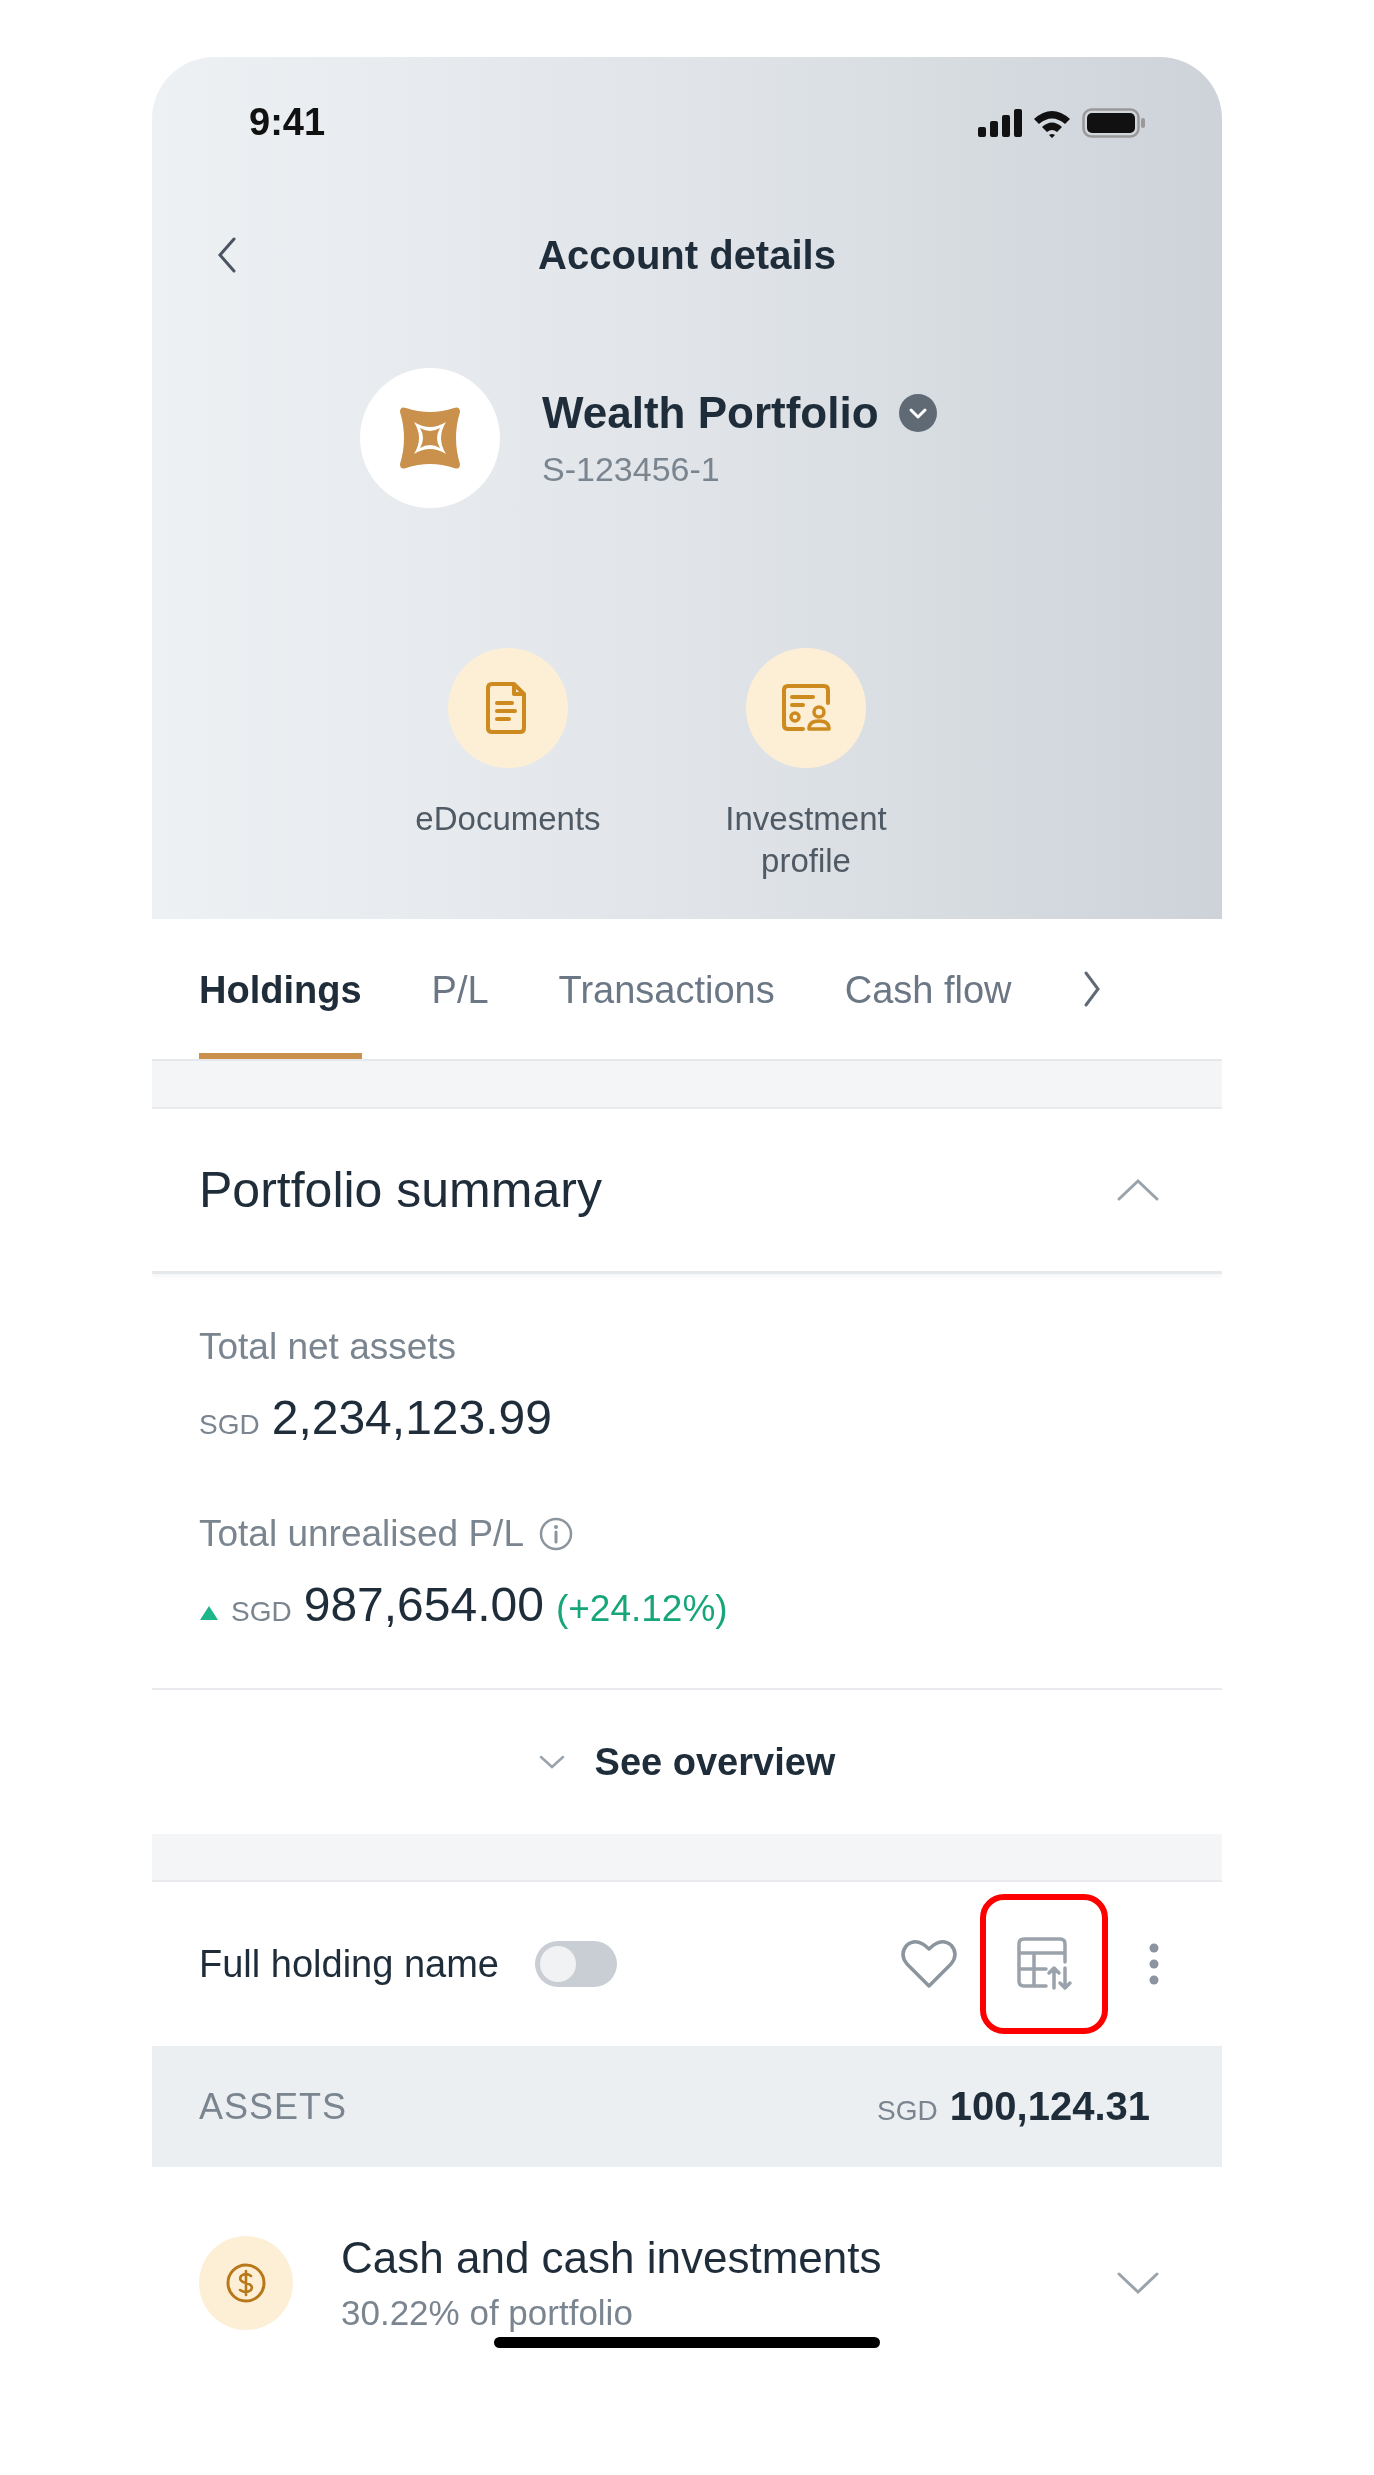 This screenshot has width=1374, height=2475. What do you see at coordinates (575, 1964) in the screenshot?
I see `toggle-switch` at bounding box center [575, 1964].